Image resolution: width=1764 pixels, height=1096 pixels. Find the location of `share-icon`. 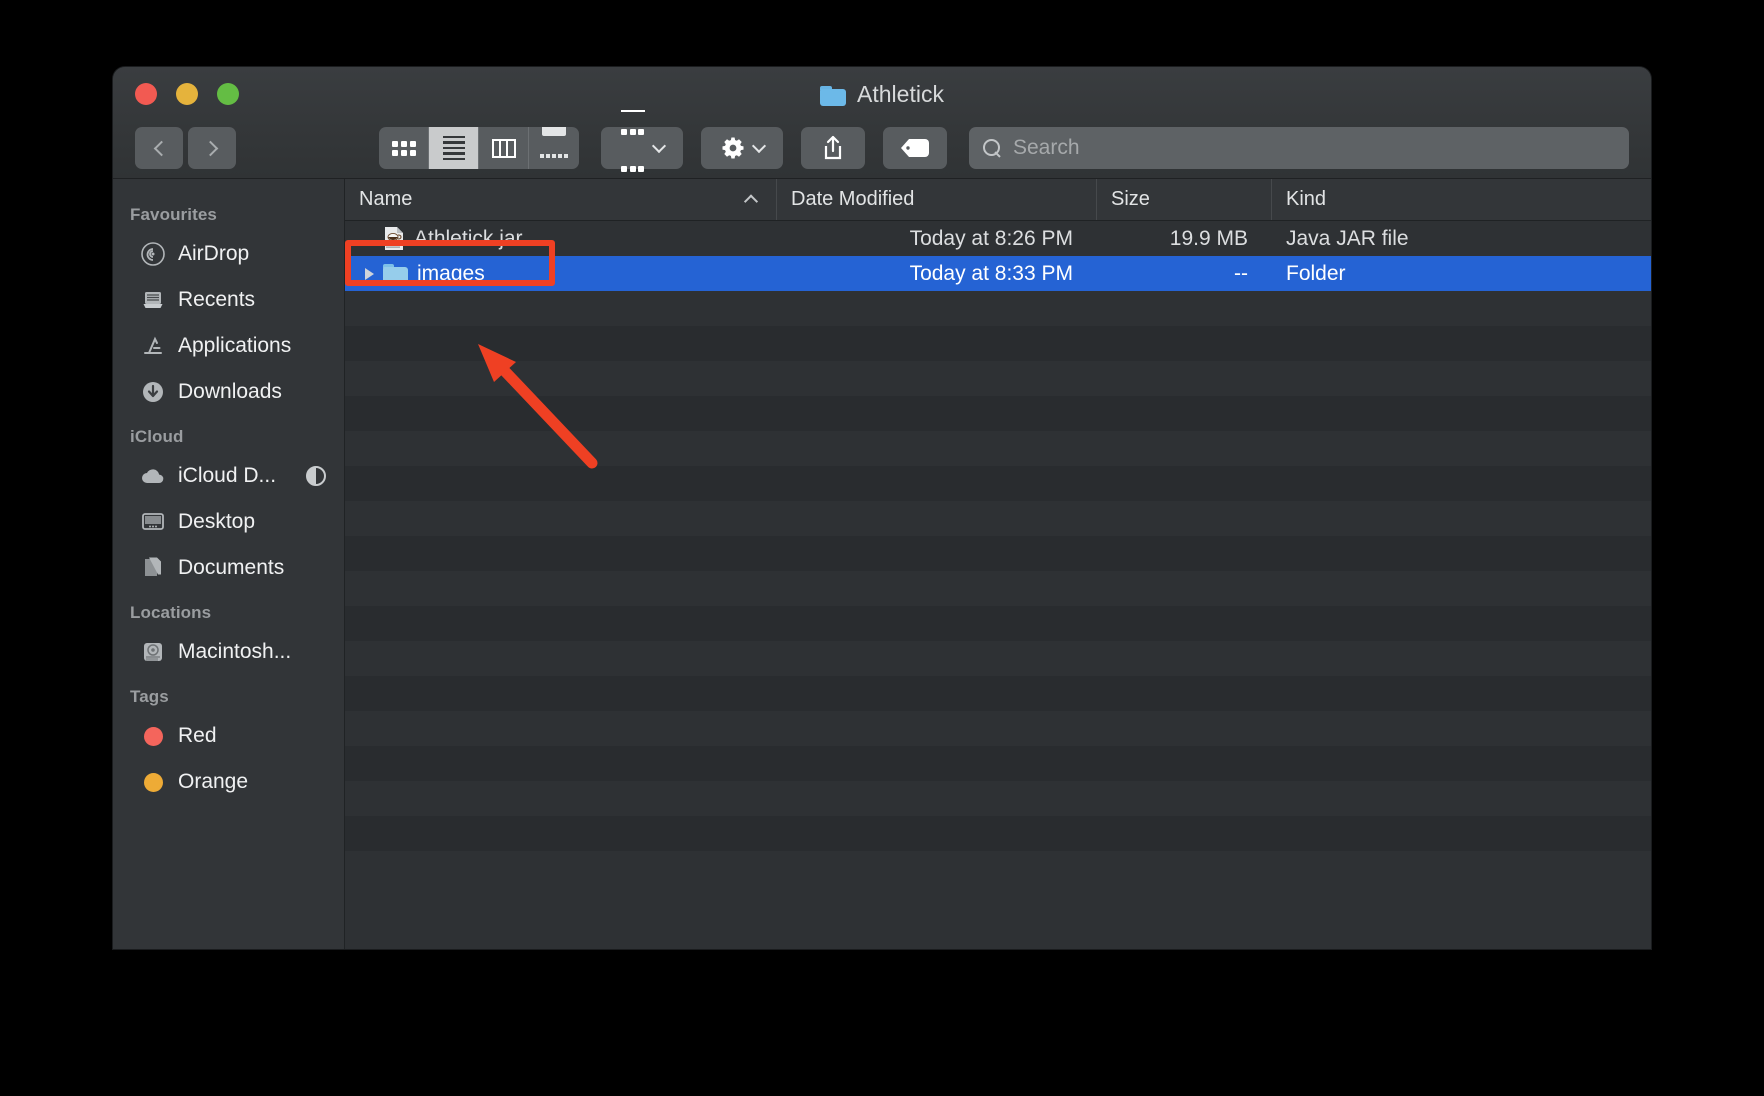

share-icon is located at coordinates (833, 147).